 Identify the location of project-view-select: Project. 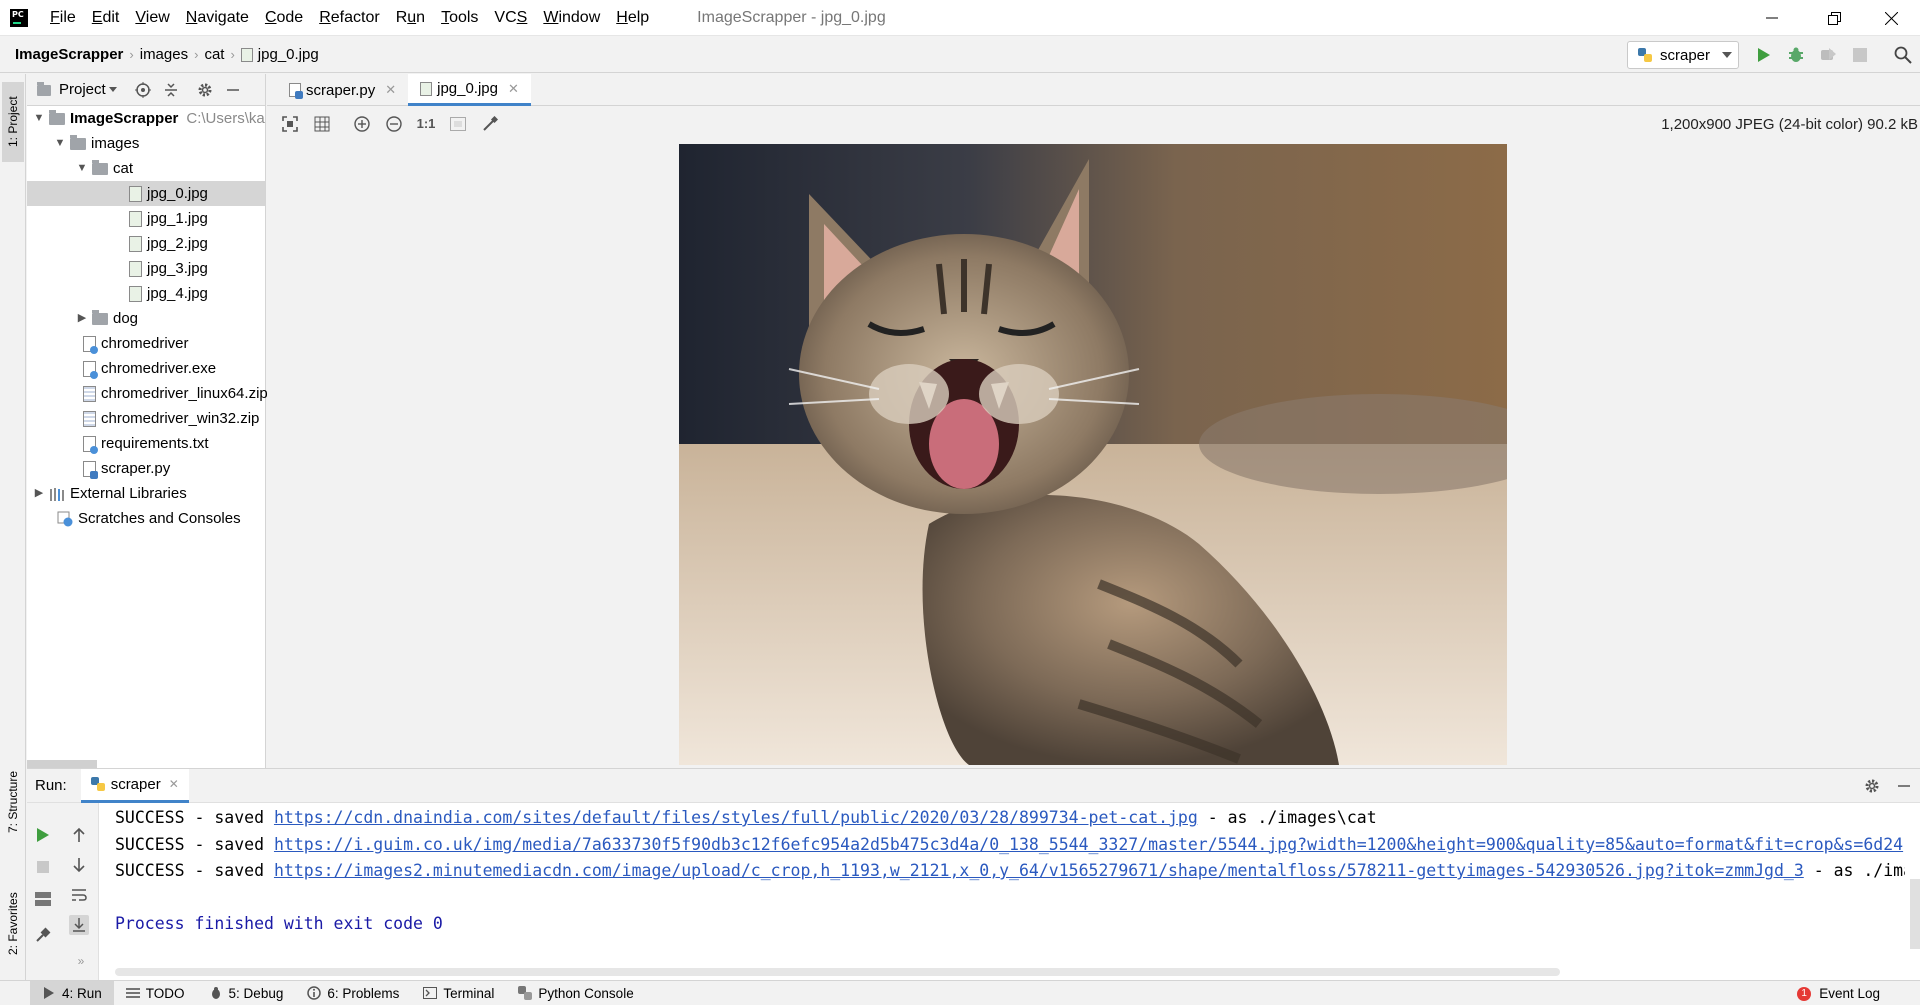
(82, 89).